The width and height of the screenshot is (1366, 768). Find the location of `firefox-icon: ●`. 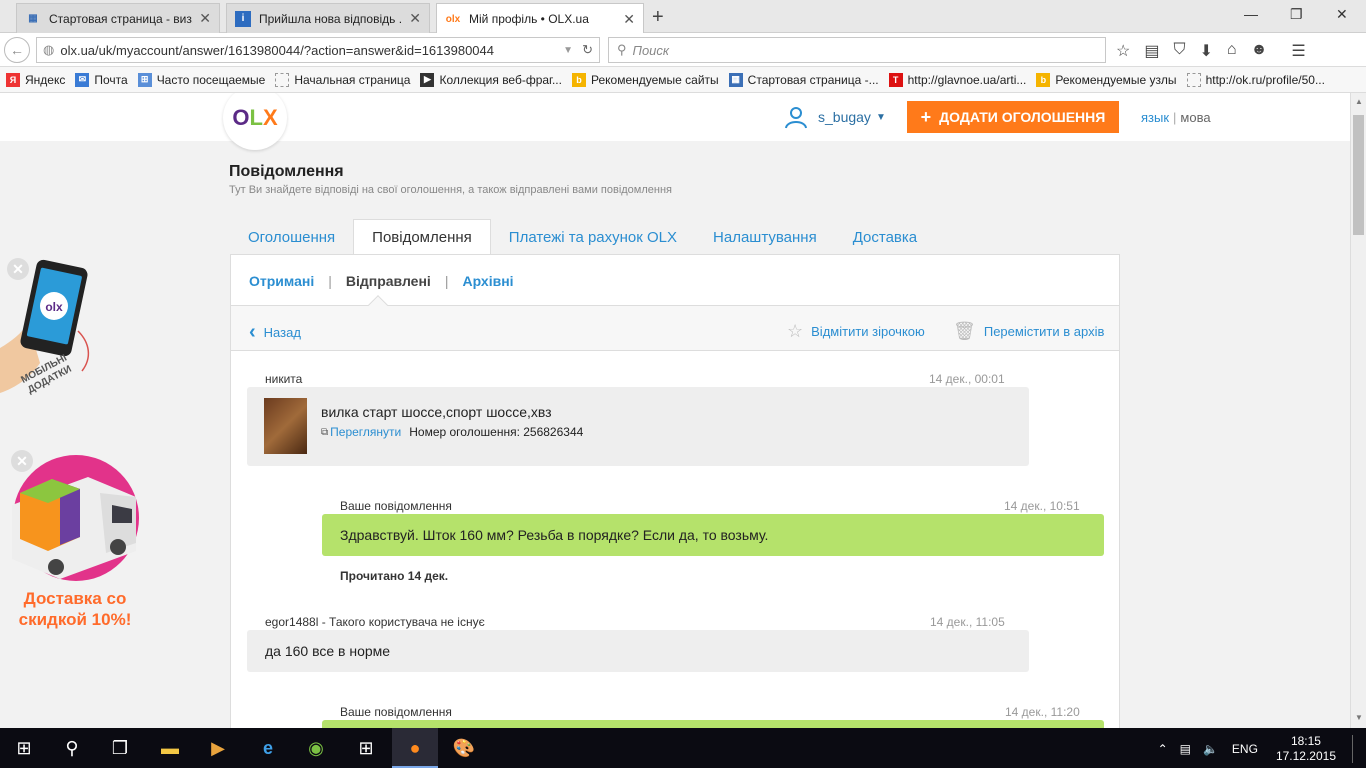

firefox-icon: ● is located at coordinates (415, 748).